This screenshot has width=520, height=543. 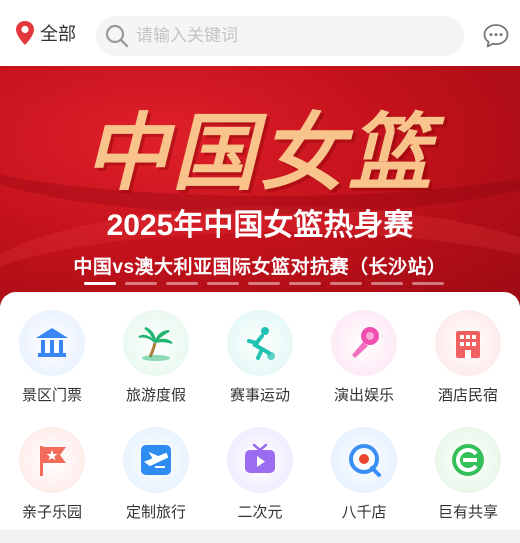 I want to click on category-item: 定制旅行, so click(x=156, y=474).